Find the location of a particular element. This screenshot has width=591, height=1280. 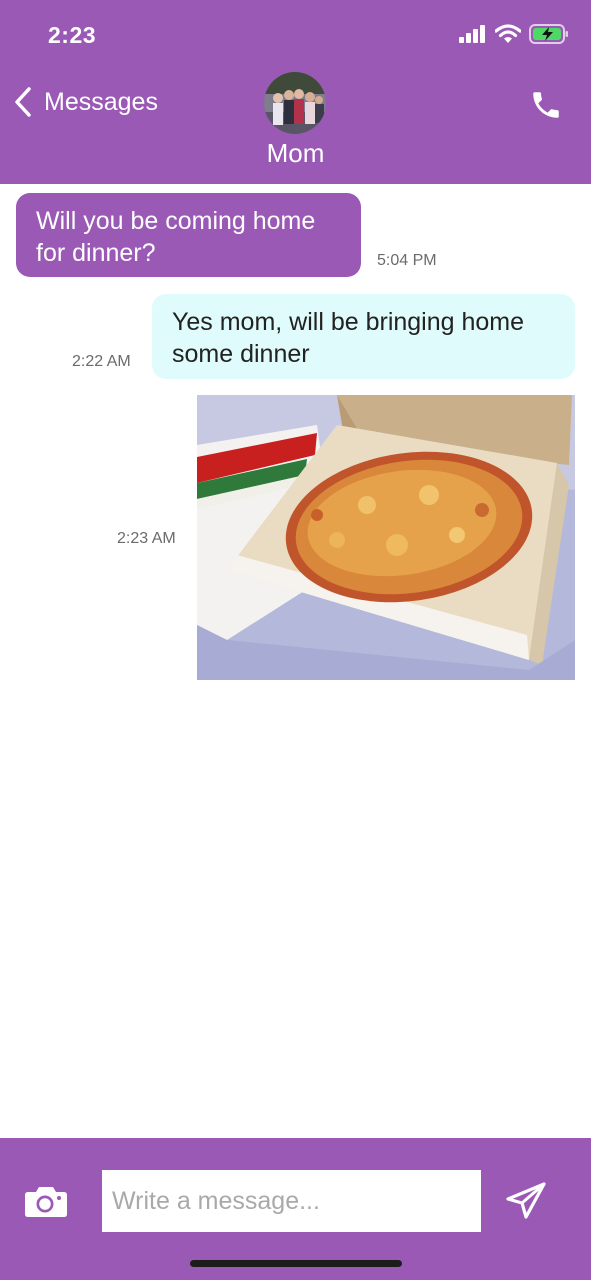

chat-header: 2:23 Messages Mom is located at coordinates (295, 92).